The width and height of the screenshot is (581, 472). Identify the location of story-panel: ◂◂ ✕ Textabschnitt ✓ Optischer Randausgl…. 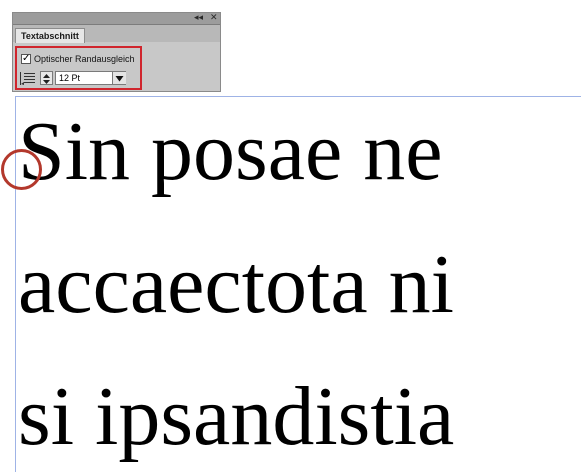
(116, 52).